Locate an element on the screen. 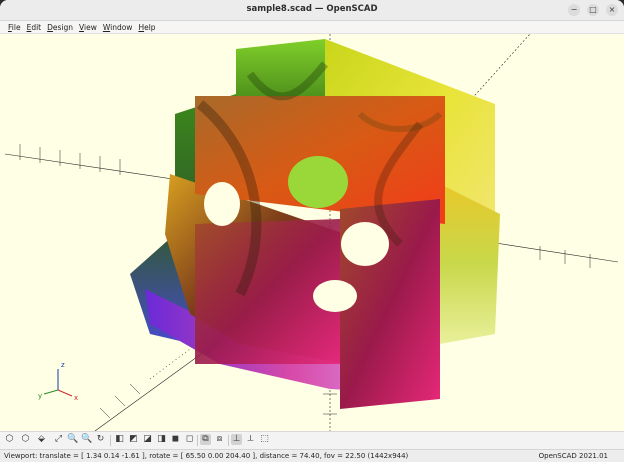  menu-help: Help is located at coordinates (146, 27).